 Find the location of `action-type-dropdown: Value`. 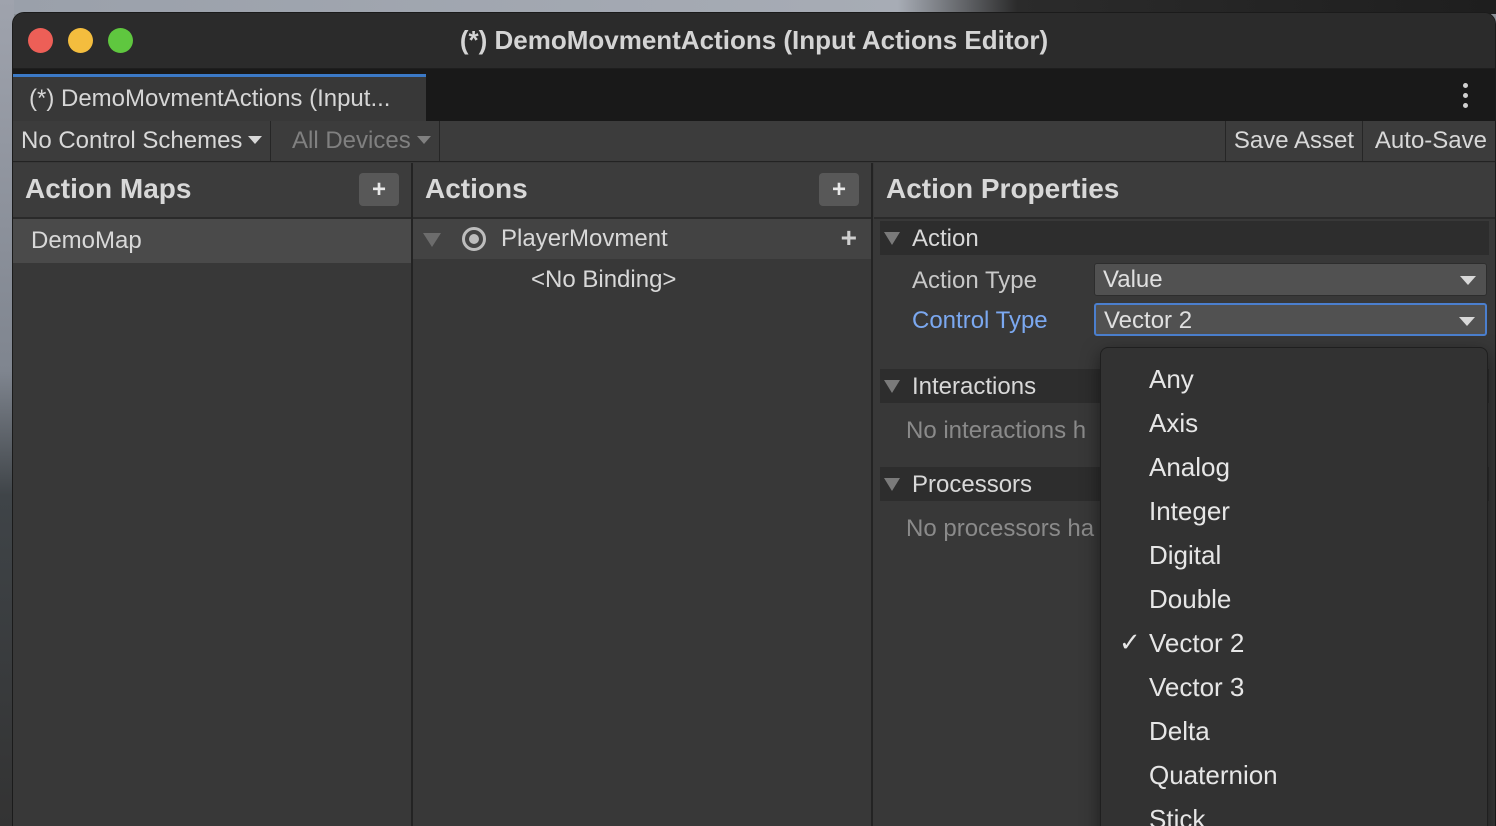

action-type-dropdown: Value is located at coordinates (1290, 279).